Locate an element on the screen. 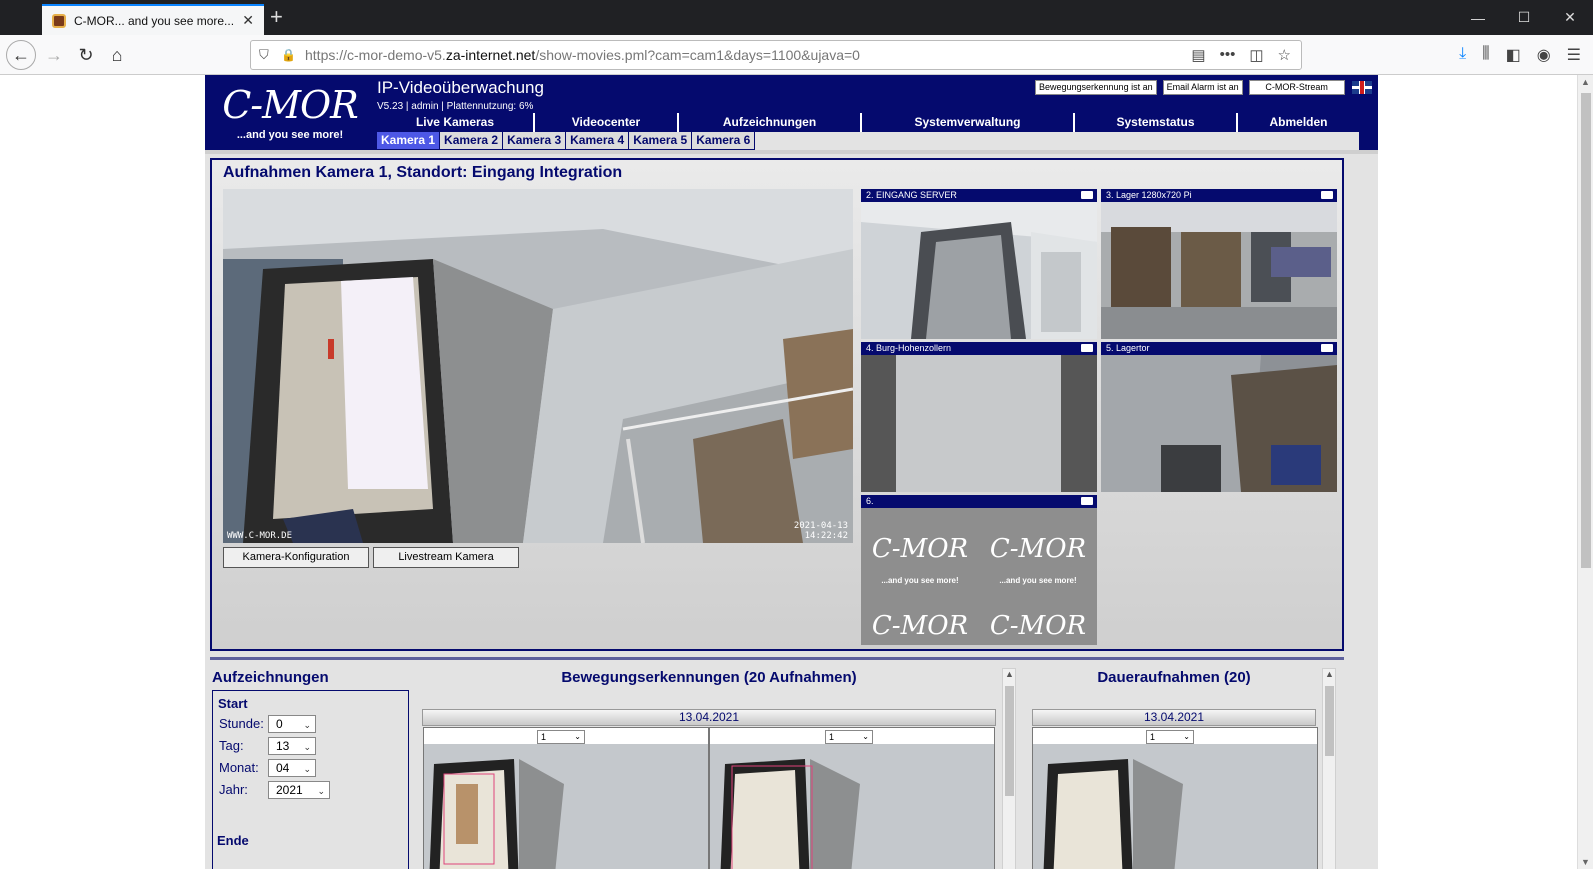  motion-clip-1: 1 ⌄ is located at coordinates (566, 798).